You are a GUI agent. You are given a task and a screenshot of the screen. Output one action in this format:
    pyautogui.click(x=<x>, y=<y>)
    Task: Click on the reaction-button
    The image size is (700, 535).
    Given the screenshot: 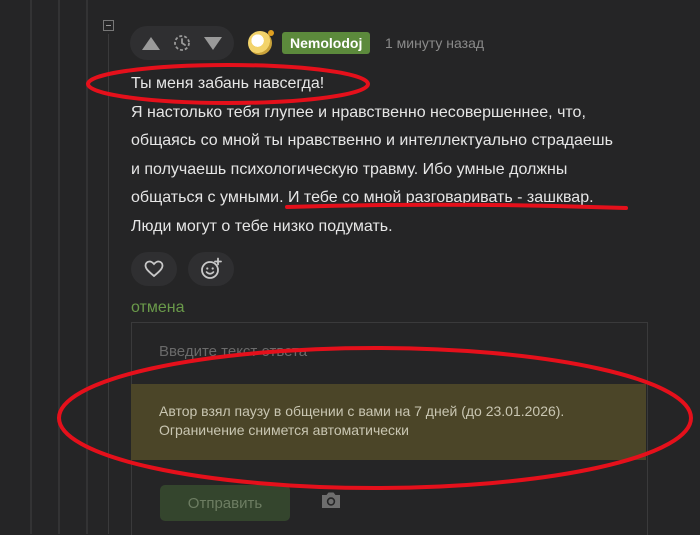 What is the action you would take?
    pyautogui.click(x=211, y=269)
    